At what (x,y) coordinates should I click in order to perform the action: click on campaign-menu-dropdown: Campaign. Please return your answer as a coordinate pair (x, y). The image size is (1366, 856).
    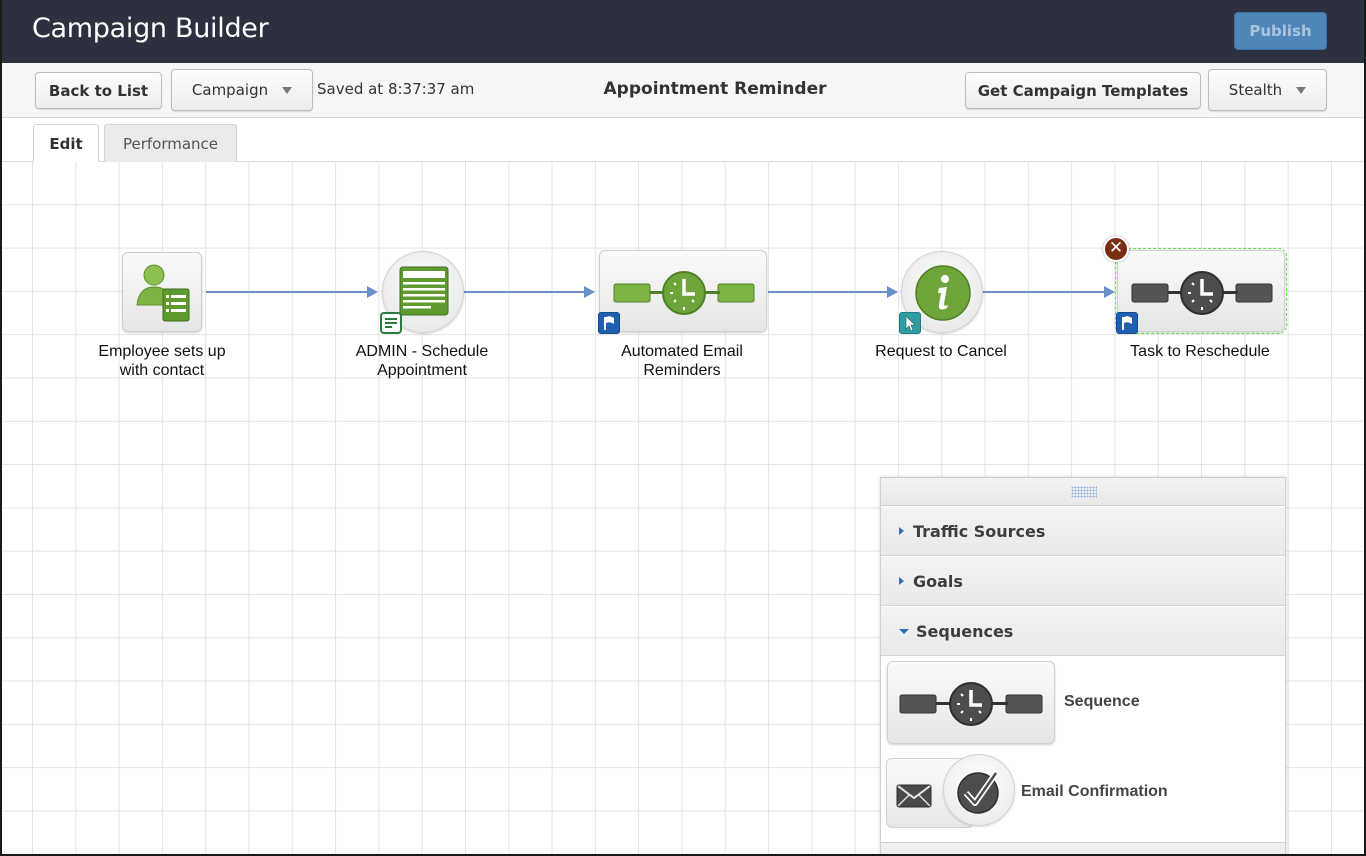
    Looking at the image, I should click on (242, 90).